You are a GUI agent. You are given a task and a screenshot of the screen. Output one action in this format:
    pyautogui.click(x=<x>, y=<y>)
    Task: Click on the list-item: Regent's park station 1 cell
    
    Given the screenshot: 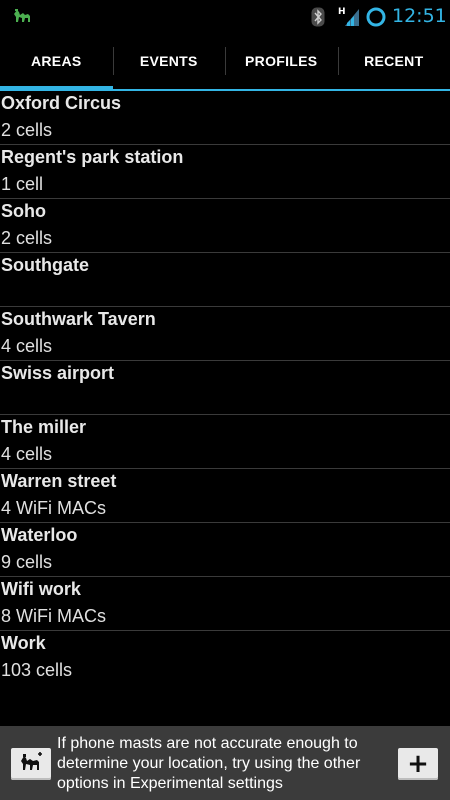 What is the action you would take?
    pyautogui.click(x=225, y=172)
    